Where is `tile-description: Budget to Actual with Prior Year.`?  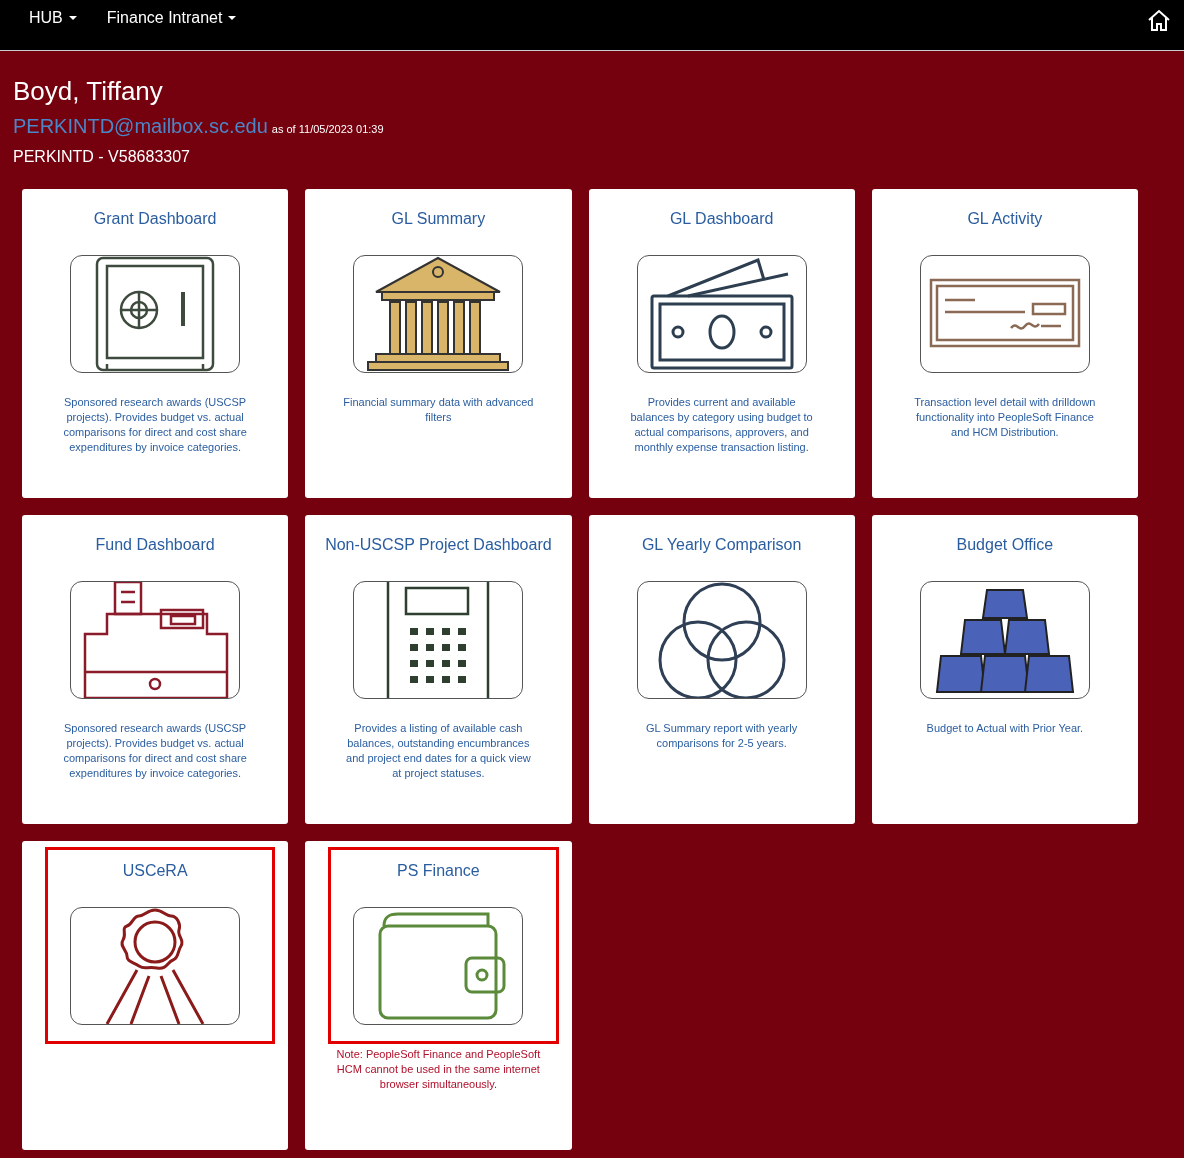
tile-description: Budget to Actual with Prior Year. is located at coordinates (1005, 728).